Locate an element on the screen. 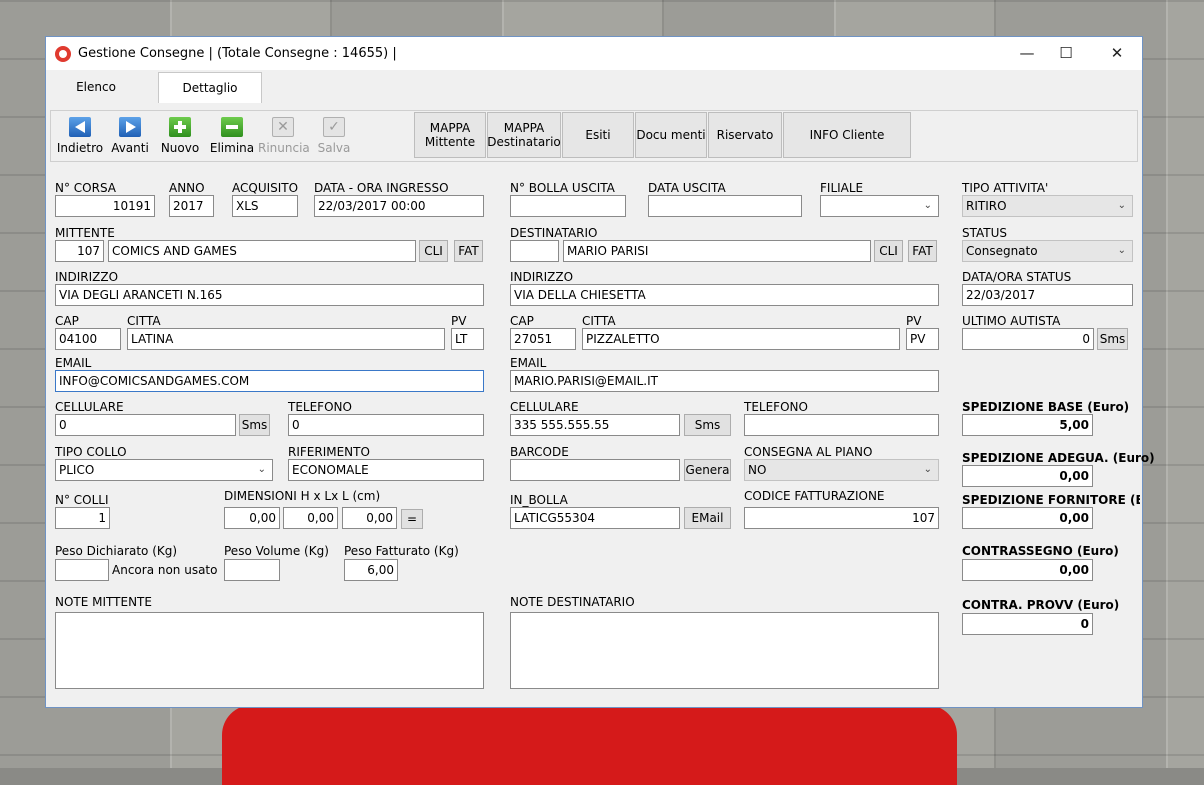 This screenshot has height=785, width=1204. mittente-email-field: INFO@COMICSANDGAMES.COM is located at coordinates (269, 381).